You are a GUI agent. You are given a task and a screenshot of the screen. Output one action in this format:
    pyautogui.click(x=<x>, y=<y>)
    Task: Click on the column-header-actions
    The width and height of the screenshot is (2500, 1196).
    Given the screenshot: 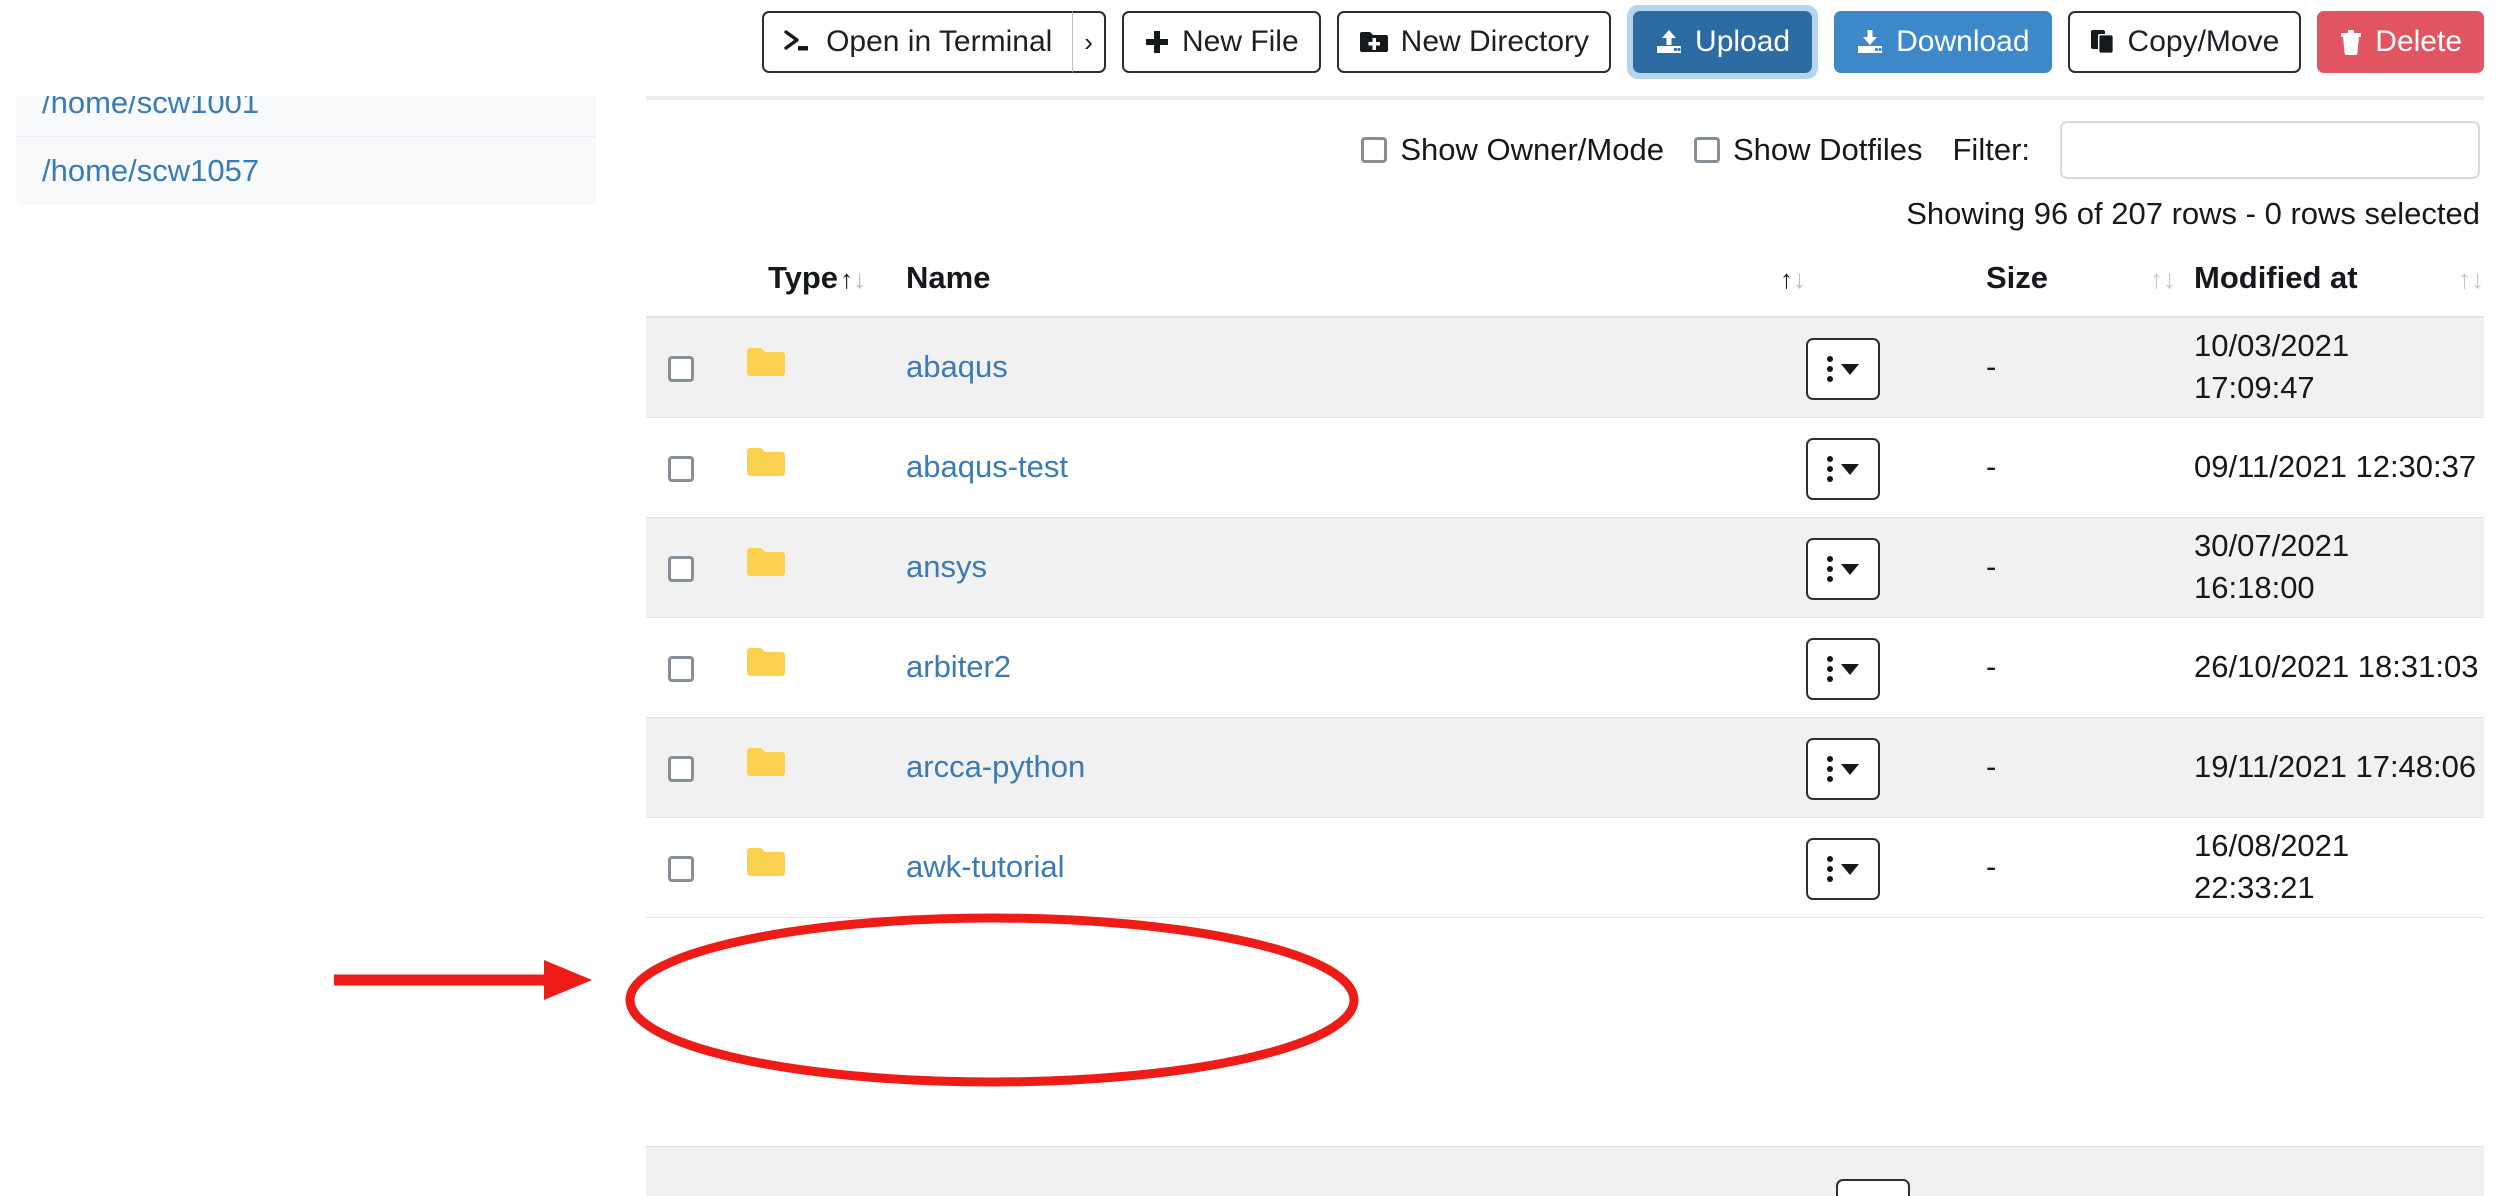 What is the action you would take?
    pyautogui.click(x=1896, y=282)
    